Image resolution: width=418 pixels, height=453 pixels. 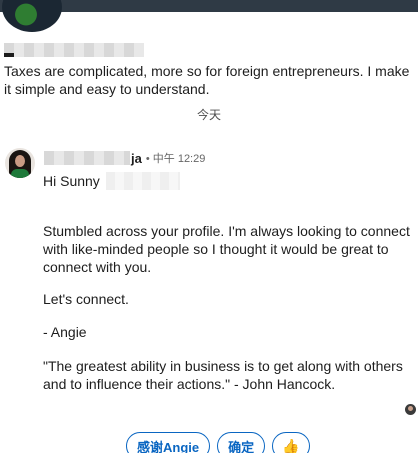 I want to click on message-header: ja • 中午 12:29, so click(x=124, y=158).